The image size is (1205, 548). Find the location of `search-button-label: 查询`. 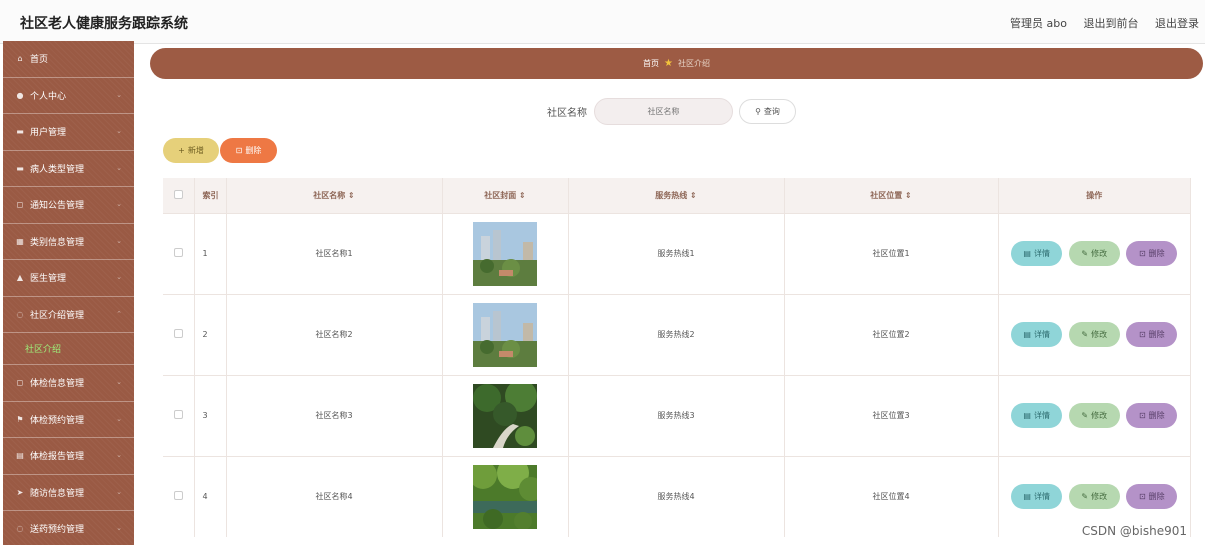

search-button-label: 查询 is located at coordinates (772, 111).